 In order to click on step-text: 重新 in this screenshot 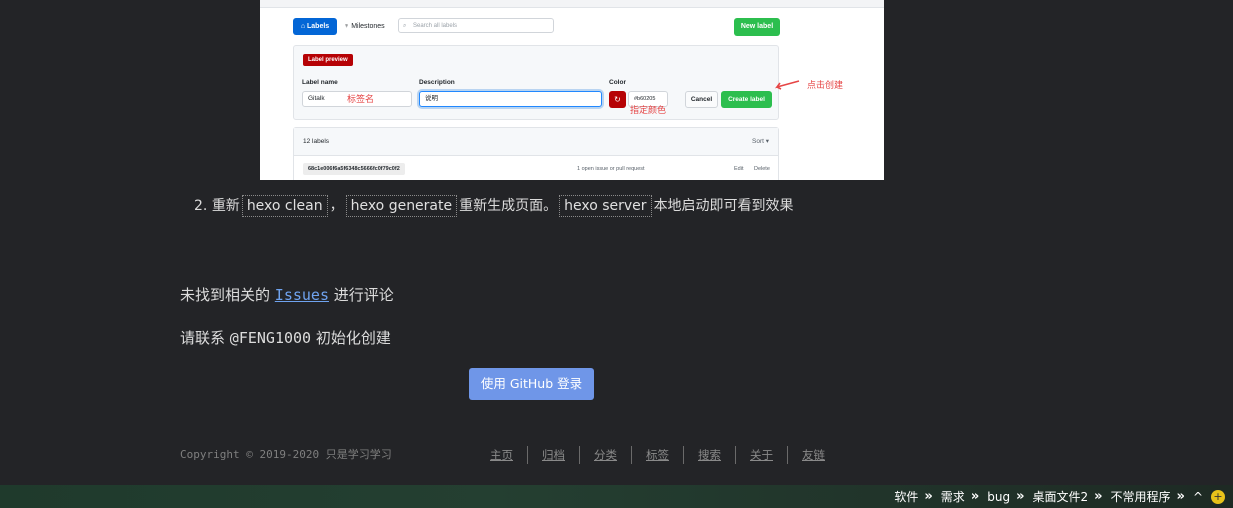, I will do `click(225, 206)`.